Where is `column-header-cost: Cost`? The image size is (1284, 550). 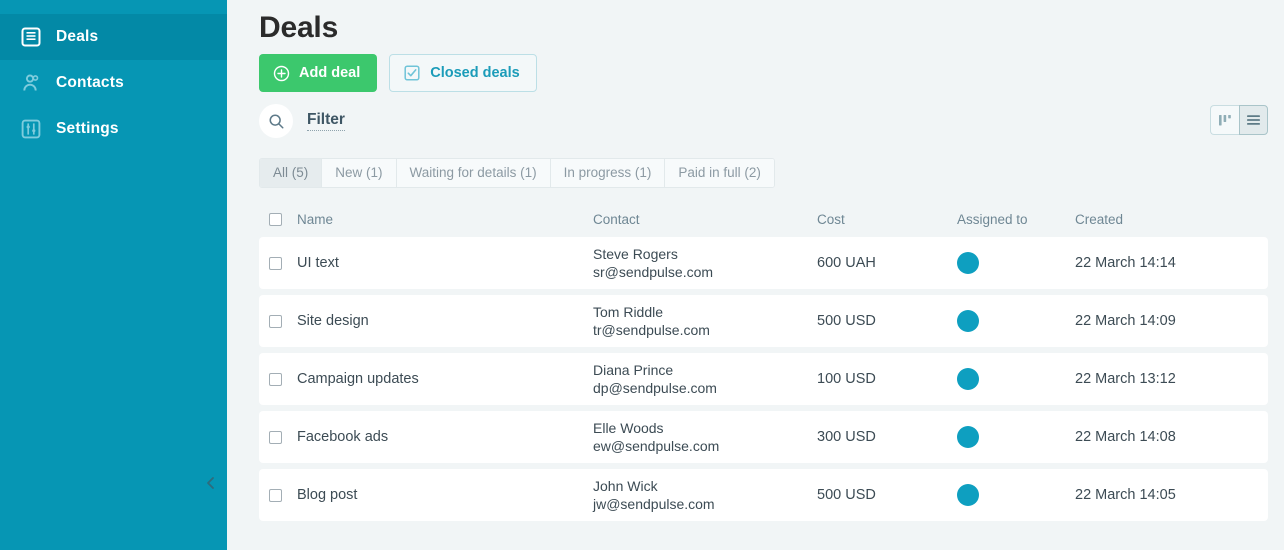 column-header-cost: Cost is located at coordinates (831, 219).